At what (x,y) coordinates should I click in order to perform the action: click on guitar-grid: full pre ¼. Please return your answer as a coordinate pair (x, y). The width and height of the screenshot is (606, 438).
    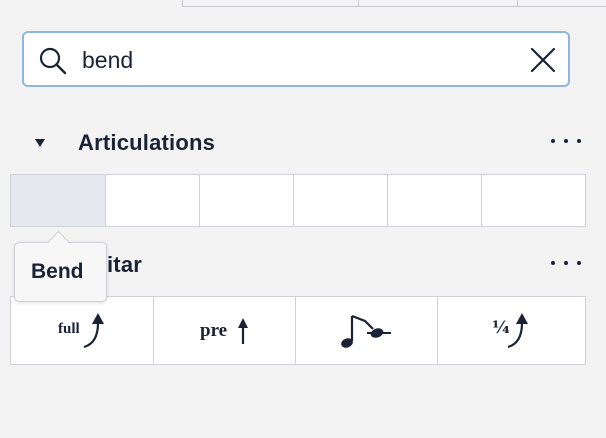
    Looking at the image, I should click on (298, 330).